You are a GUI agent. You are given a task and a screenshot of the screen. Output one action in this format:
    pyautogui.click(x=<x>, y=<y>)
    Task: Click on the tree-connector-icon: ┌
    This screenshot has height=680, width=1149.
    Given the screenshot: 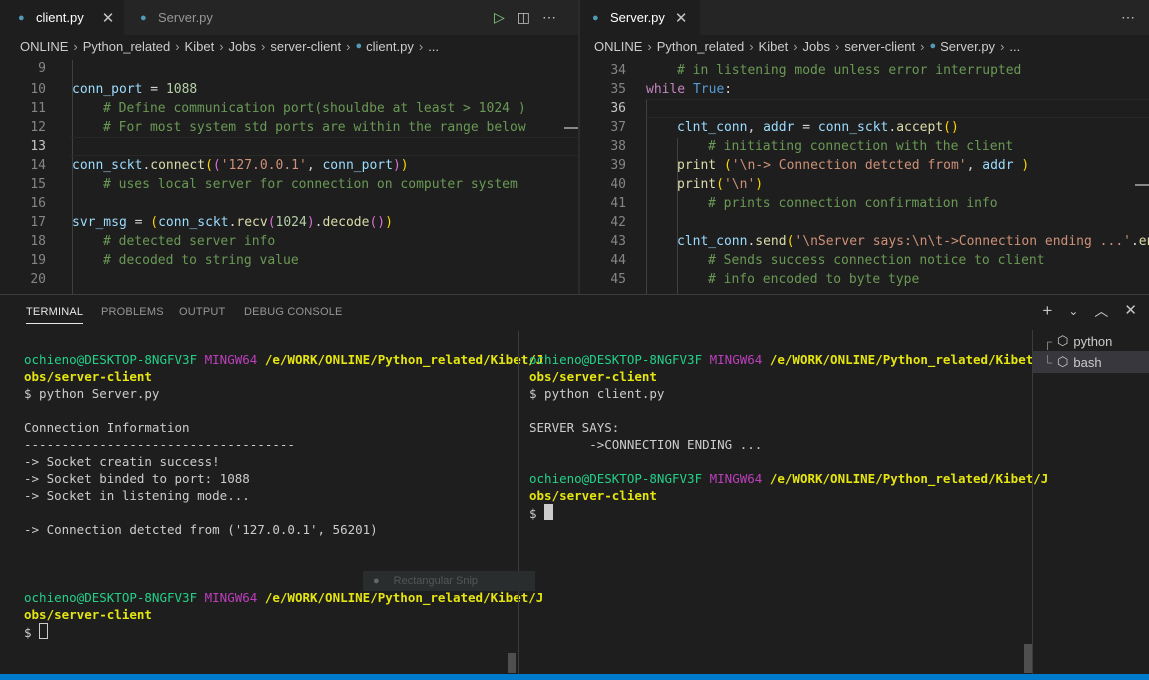 What is the action you would take?
    pyautogui.click(x=1048, y=341)
    